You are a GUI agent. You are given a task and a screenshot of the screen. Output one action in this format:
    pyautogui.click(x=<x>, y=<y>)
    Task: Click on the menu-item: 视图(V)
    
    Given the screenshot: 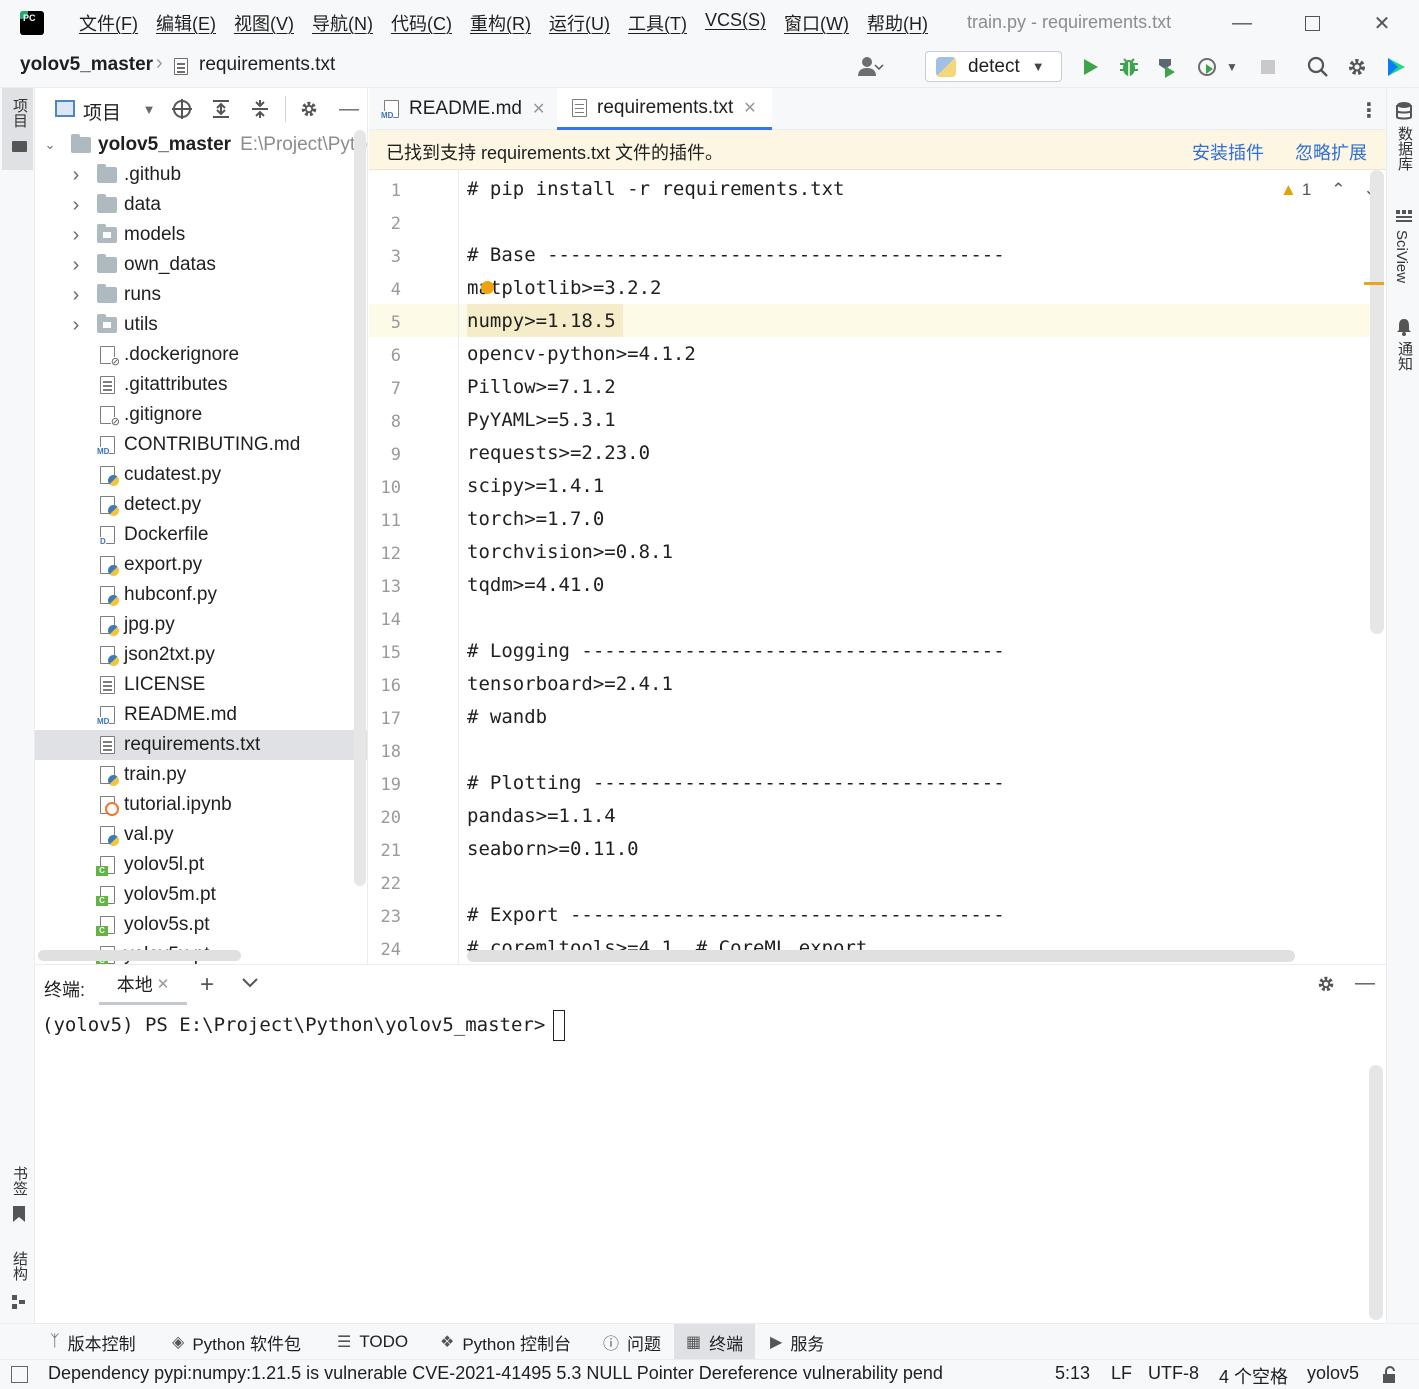 What is the action you would take?
    pyautogui.click(x=264, y=23)
    